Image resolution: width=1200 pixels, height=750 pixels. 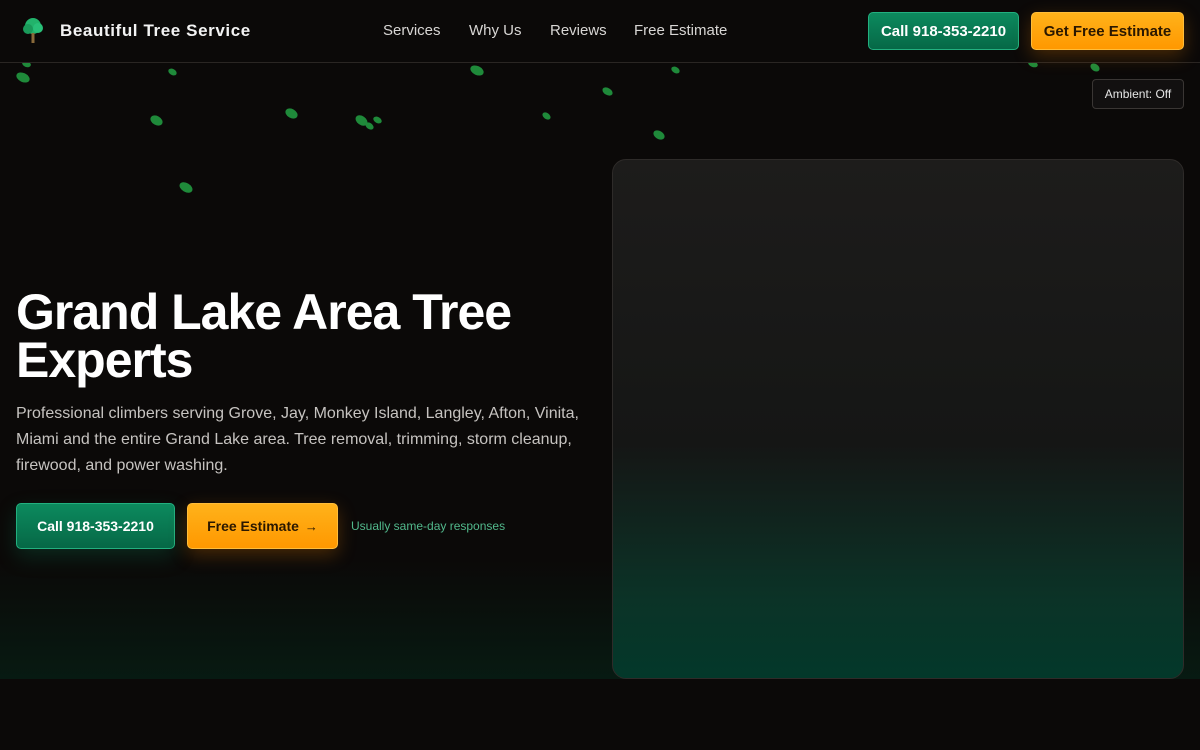 What do you see at coordinates (155, 31) in the screenshot?
I see `brand-name: Beautiful Tree Service` at bounding box center [155, 31].